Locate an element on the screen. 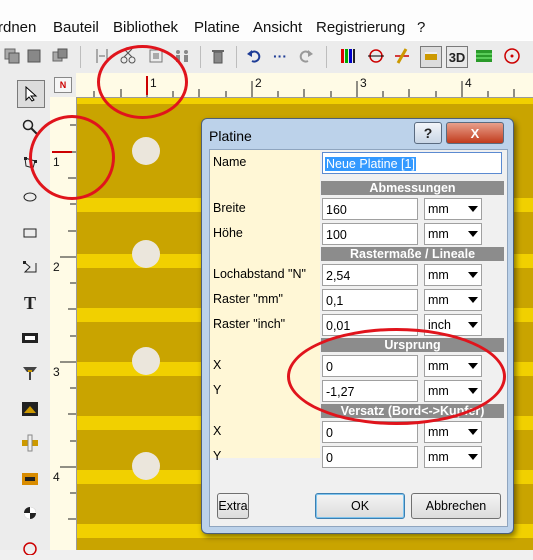  ruler-top-label: 2 is located at coordinates (258, 83).